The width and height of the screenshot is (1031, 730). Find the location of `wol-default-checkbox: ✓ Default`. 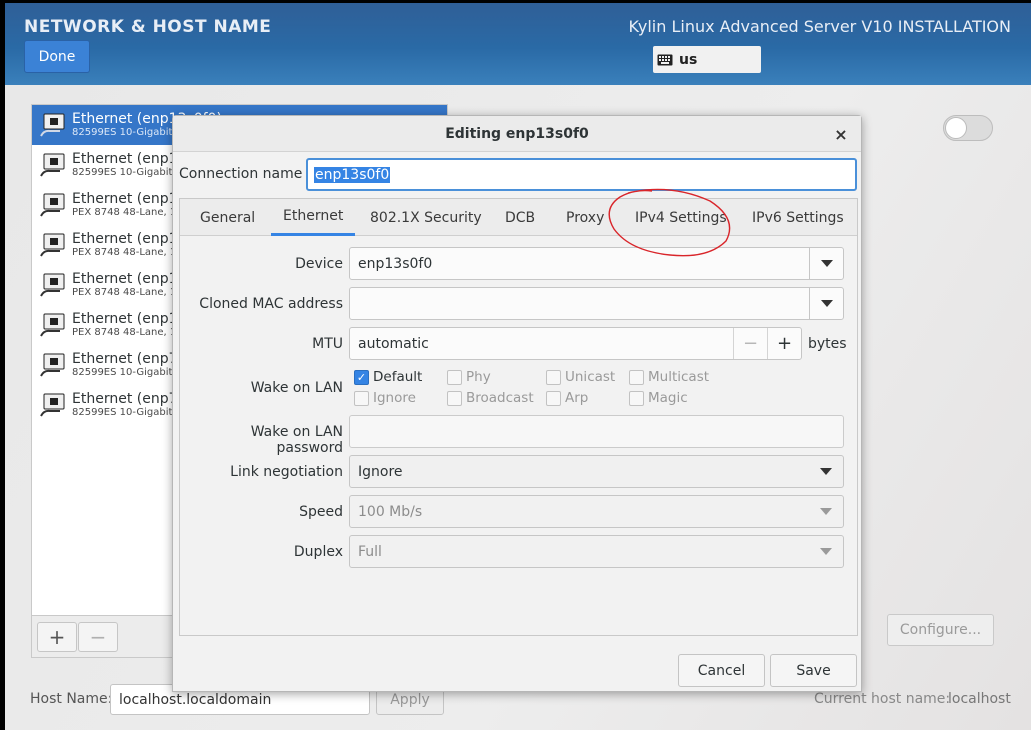

wol-default-checkbox: ✓ Default is located at coordinates (388, 377).